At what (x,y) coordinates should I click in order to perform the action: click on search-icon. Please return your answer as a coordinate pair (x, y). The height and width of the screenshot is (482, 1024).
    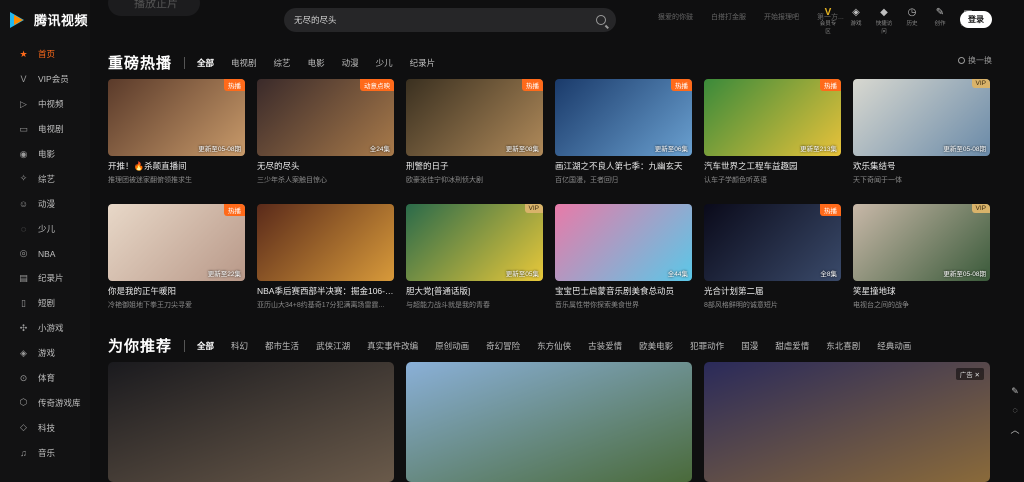
    Looking at the image, I should click on (601, 20).